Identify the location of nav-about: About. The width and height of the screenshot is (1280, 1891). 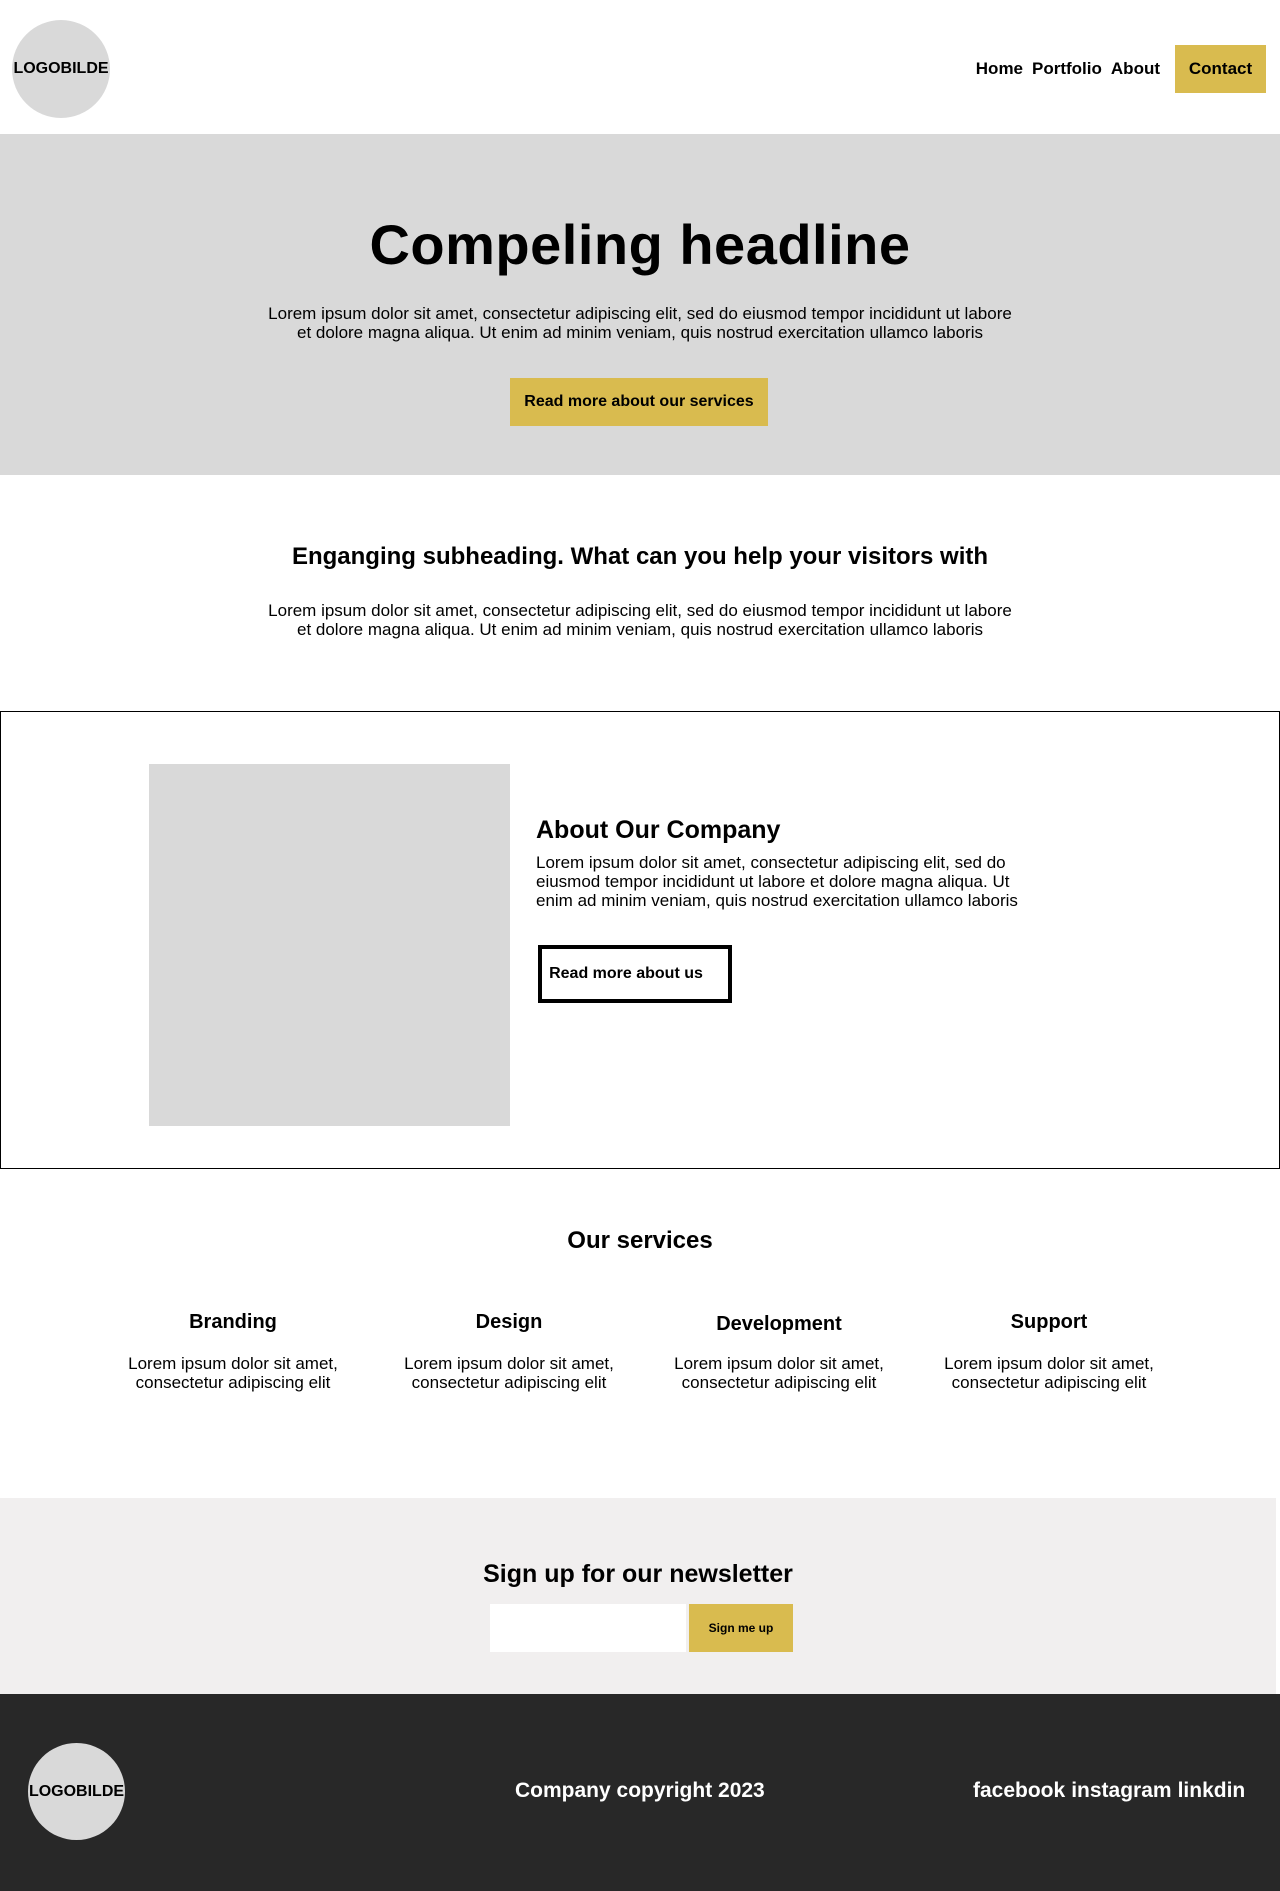
(1135, 69).